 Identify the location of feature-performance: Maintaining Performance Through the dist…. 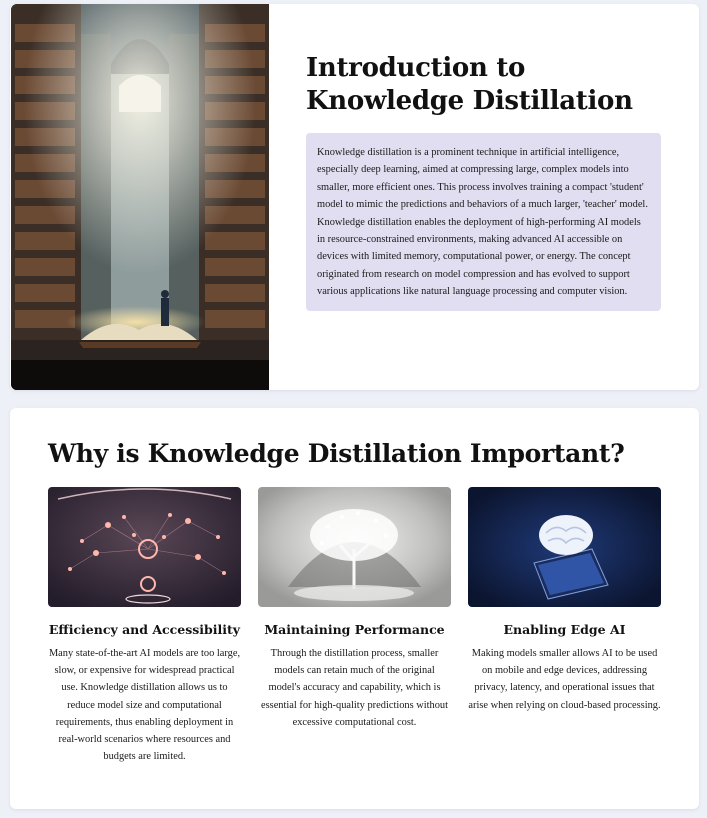
(354, 609).